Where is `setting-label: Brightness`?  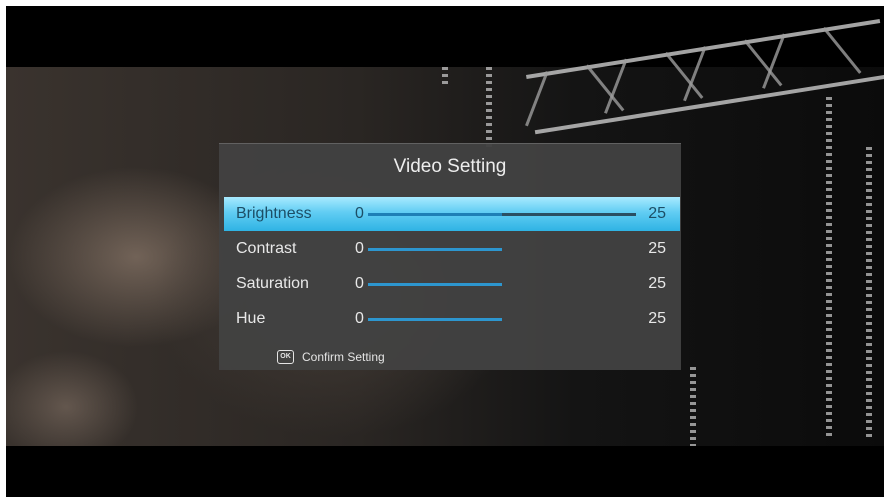
setting-label: Brightness is located at coordinates (274, 213).